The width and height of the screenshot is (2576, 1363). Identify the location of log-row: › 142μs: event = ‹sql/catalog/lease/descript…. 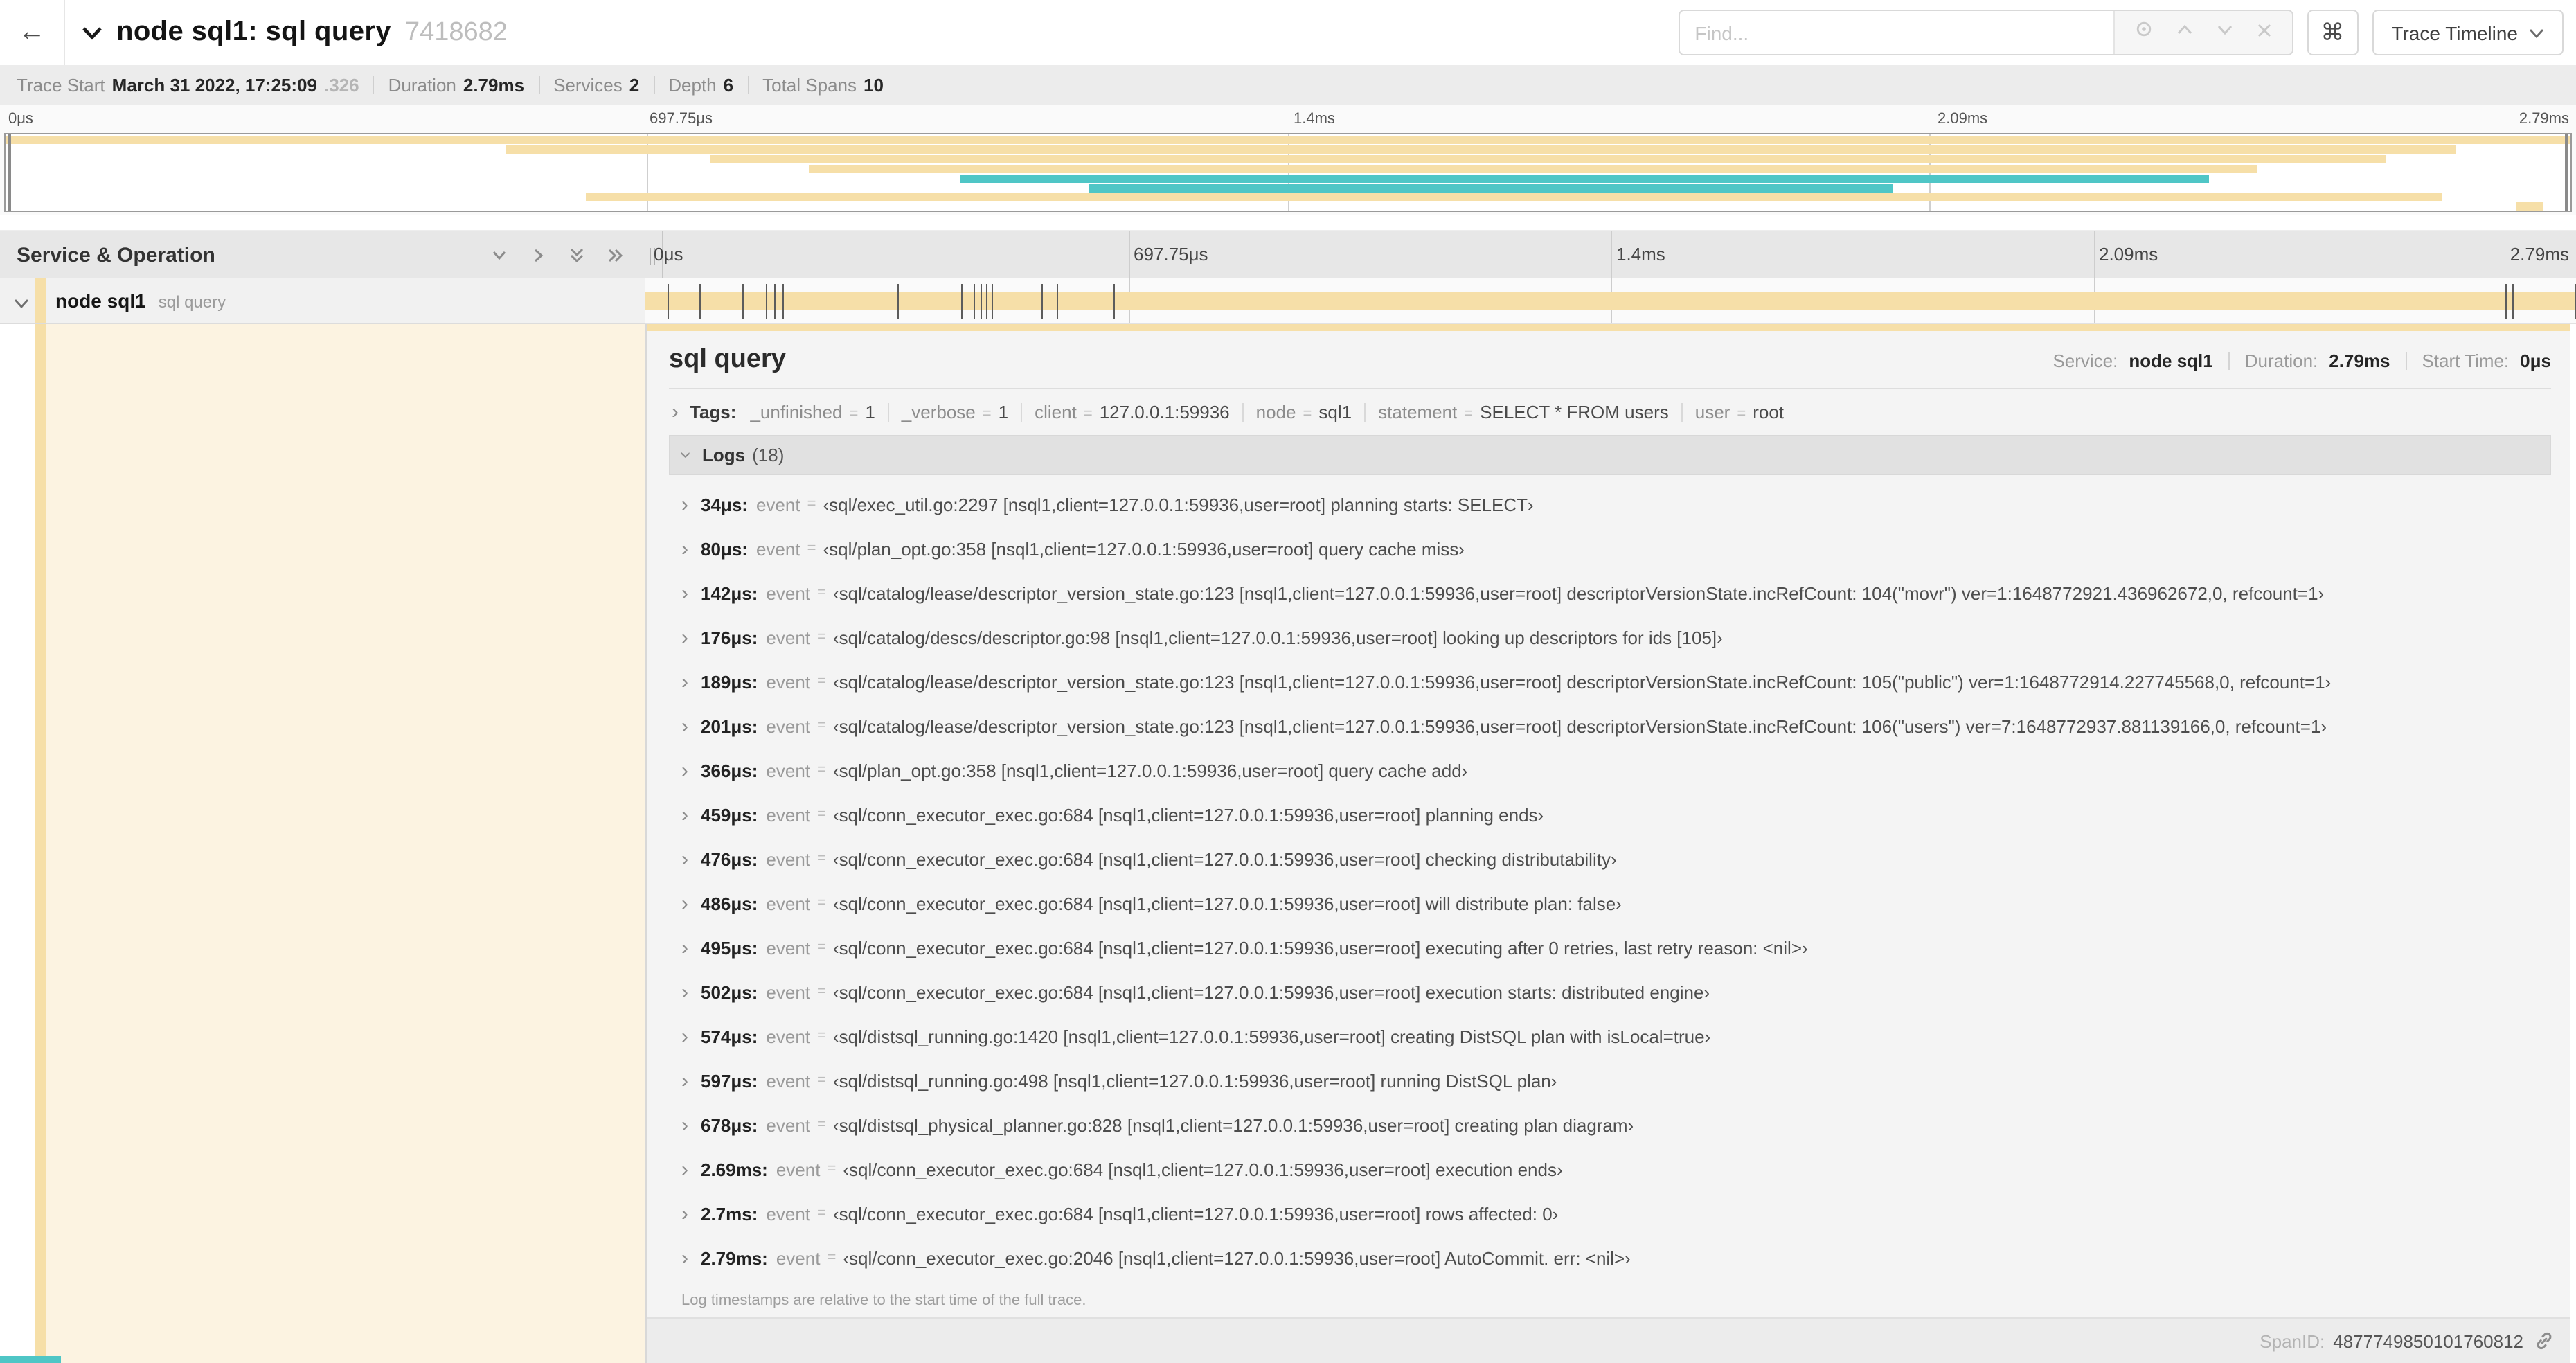
(1610, 593).